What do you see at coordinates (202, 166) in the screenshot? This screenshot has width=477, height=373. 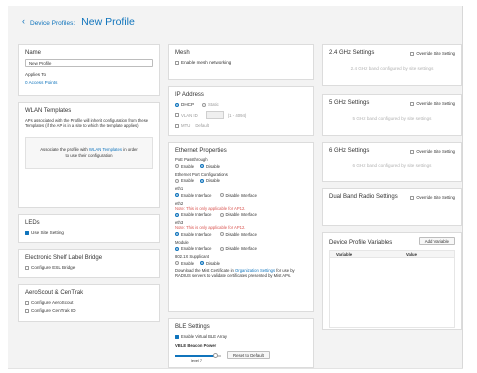 I see `poe-disable-radio` at bounding box center [202, 166].